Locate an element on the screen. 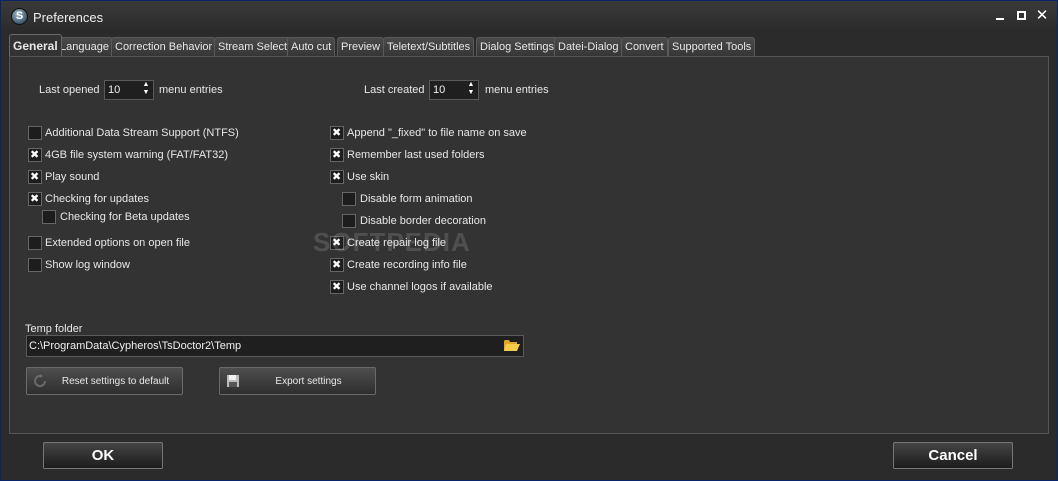 The height and width of the screenshot is (481, 1058). reset-settings-label: Reset settings to default is located at coordinates (115, 381).